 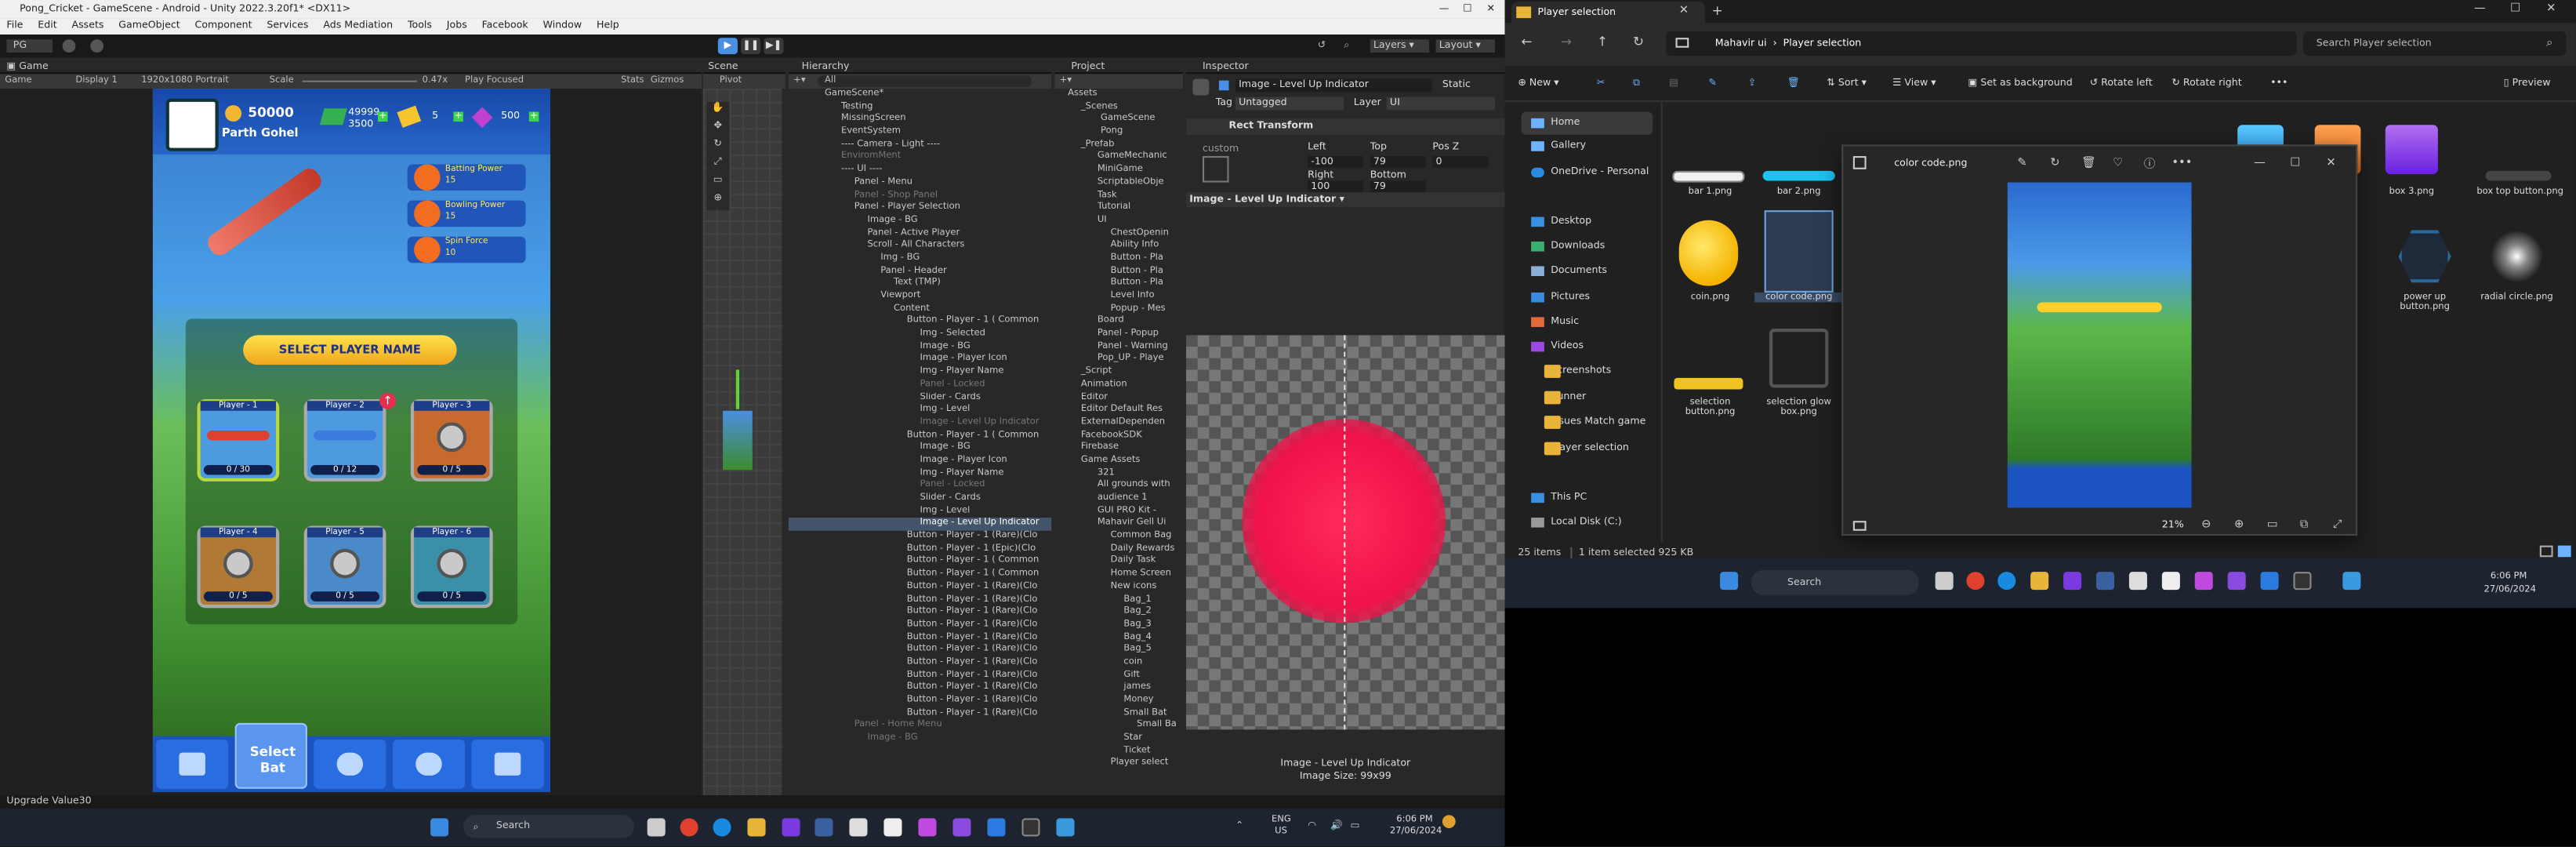 What do you see at coordinates (2279, 83) in the screenshot?
I see `more-options-icon: •••` at bounding box center [2279, 83].